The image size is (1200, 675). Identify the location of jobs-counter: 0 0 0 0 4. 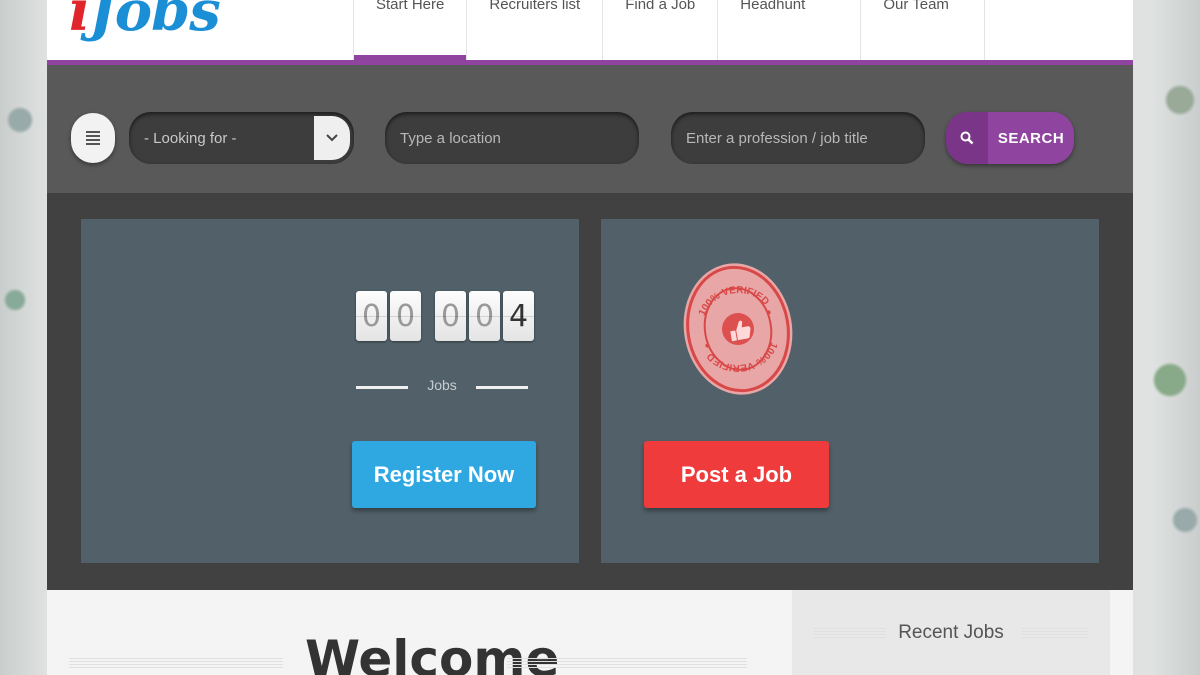
(446, 316).